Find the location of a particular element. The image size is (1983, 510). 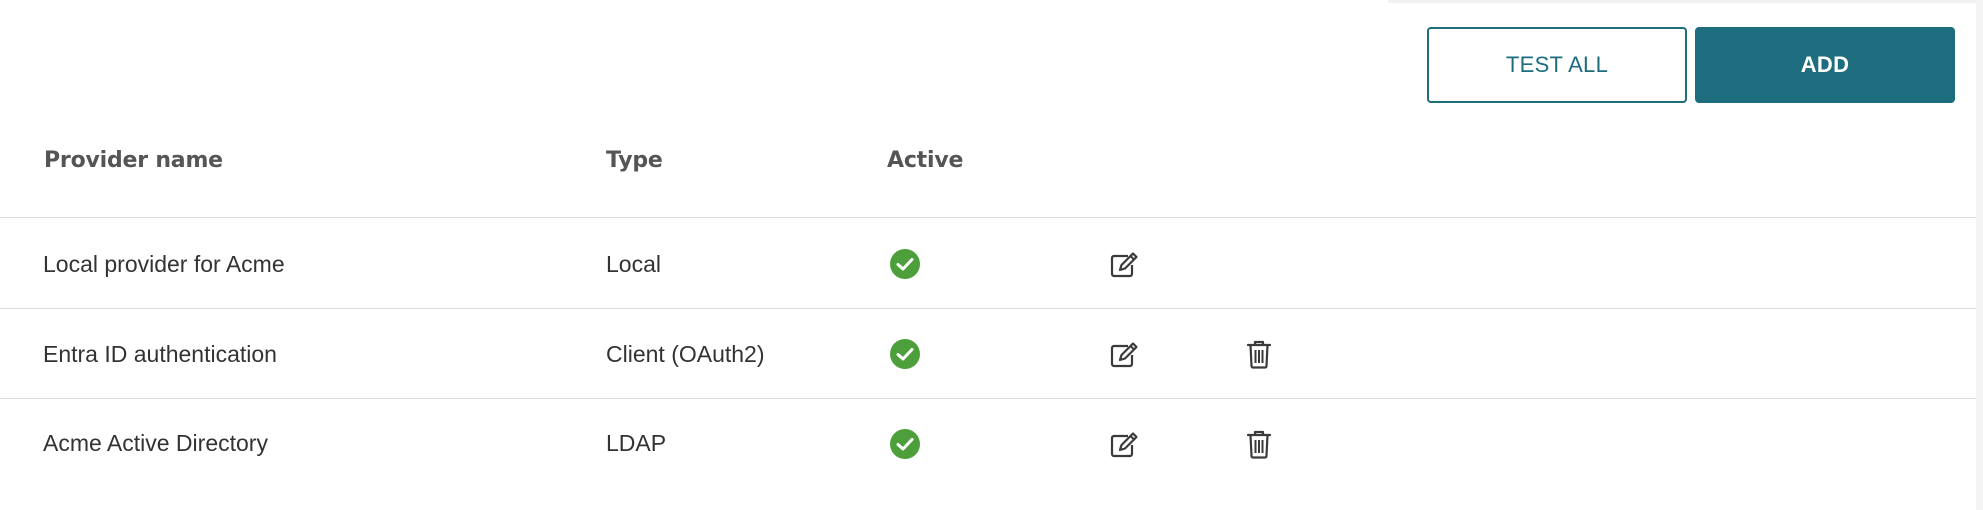

add-button-label: ADD is located at coordinates (1825, 64).